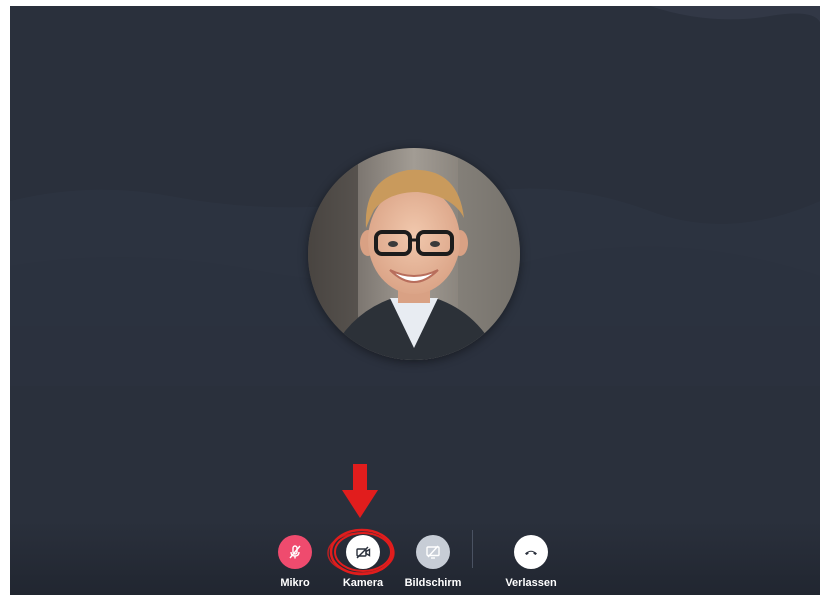  I want to click on camera-off-icon, so click(363, 552).